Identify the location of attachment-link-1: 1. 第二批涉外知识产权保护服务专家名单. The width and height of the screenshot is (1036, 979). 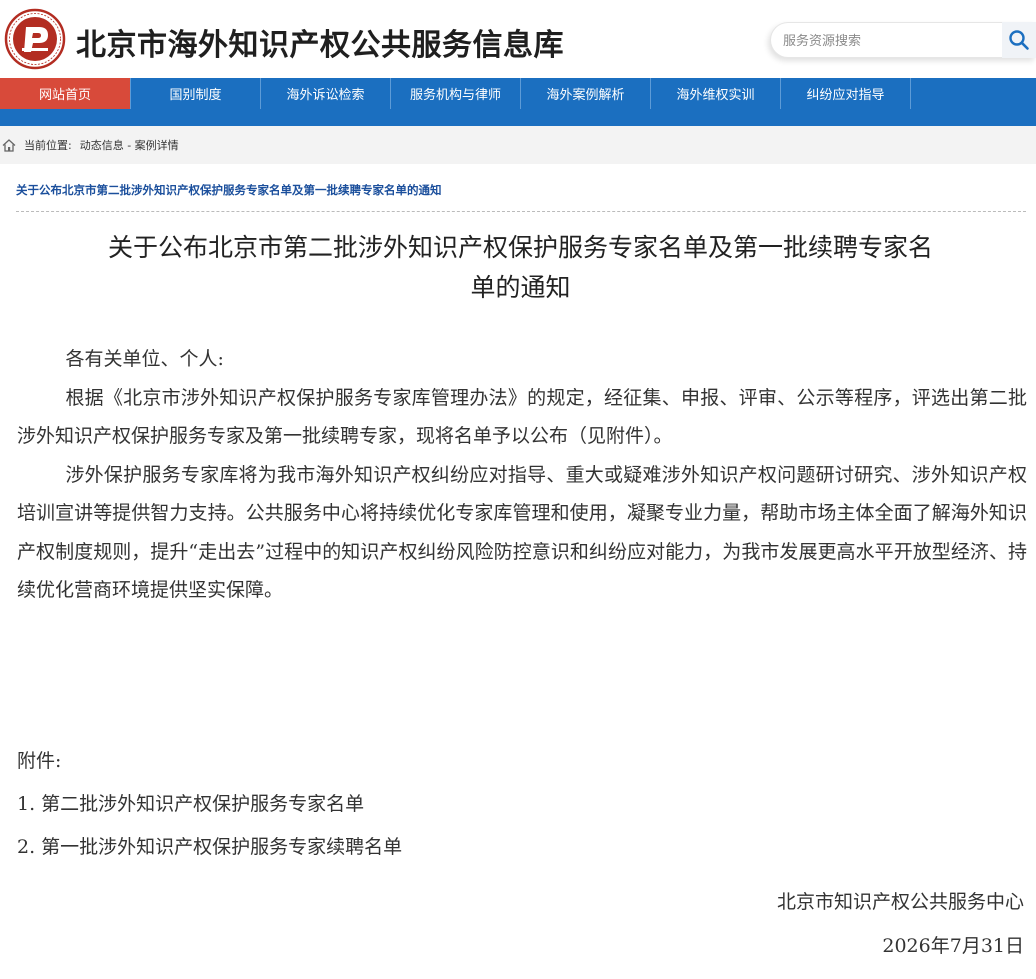
(517, 804).